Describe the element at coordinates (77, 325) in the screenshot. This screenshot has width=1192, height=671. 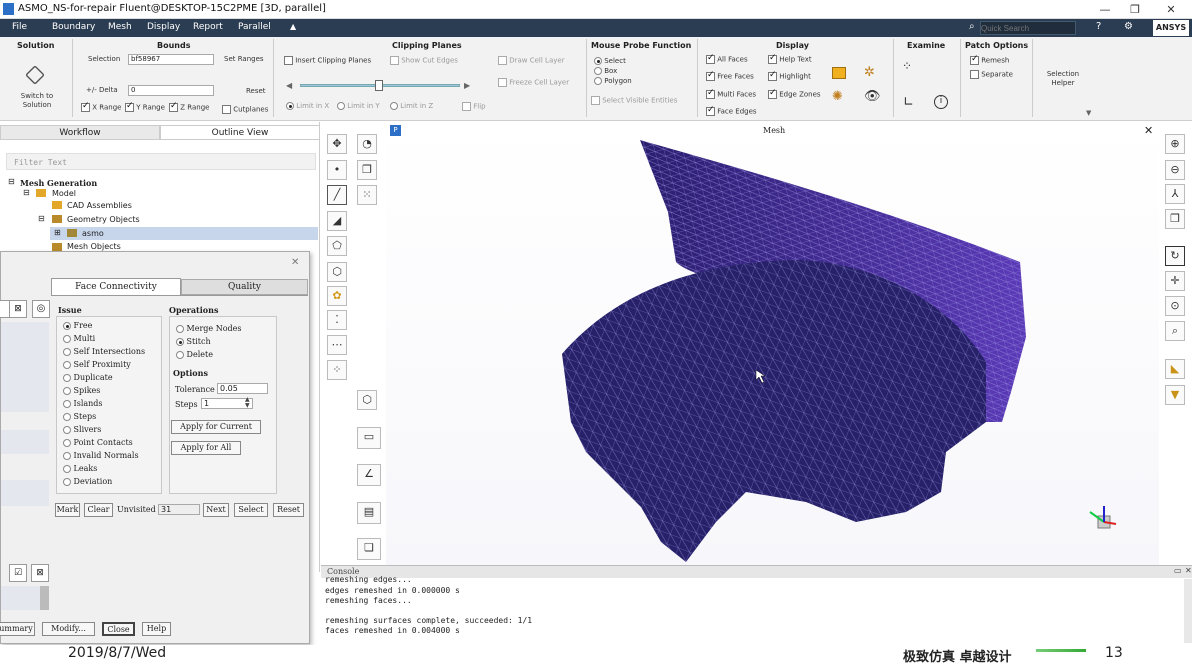
I see `issue-option: Free` at that location.